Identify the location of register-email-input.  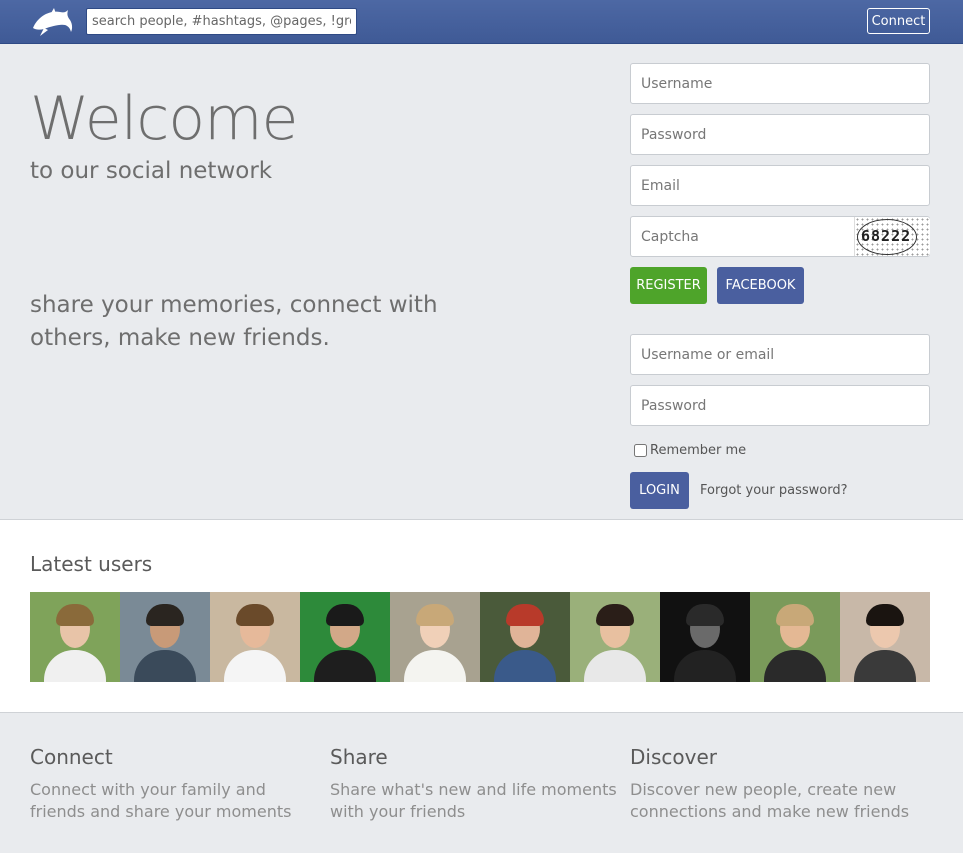
(780, 185).